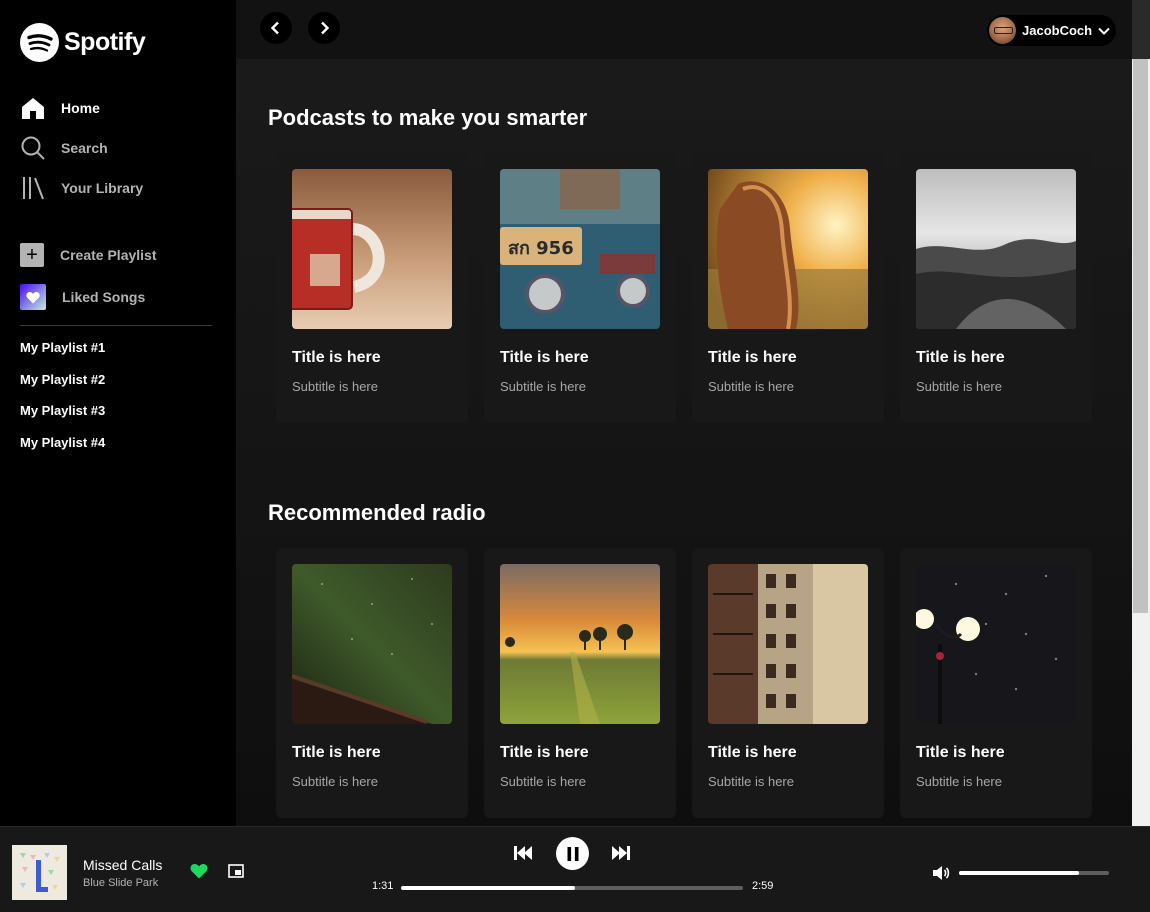  What do you see at coordinates (580, 249) in the screenshot?
I see `card-image: สก 956` at bounding box center [580, 249].